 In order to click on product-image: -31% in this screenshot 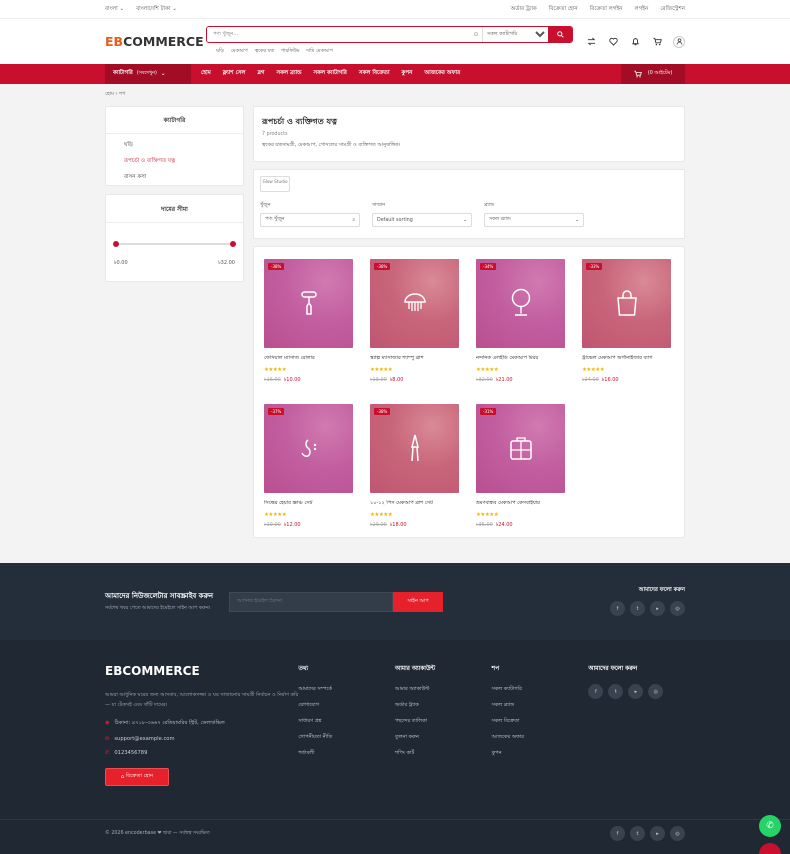, I will do `click(520, 448)`.